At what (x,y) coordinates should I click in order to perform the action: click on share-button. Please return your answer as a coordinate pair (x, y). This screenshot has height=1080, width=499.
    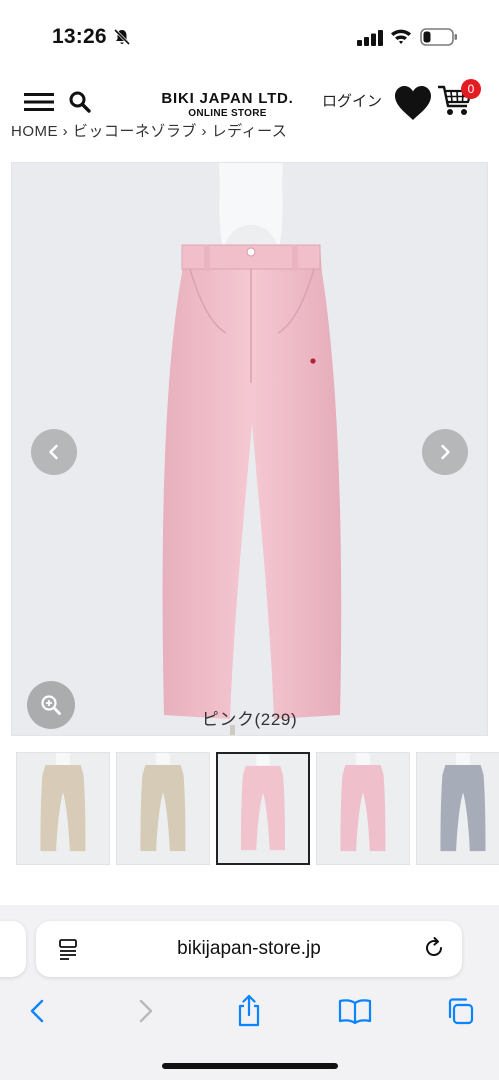
    Looking at the image, I should click on (249, 1011).